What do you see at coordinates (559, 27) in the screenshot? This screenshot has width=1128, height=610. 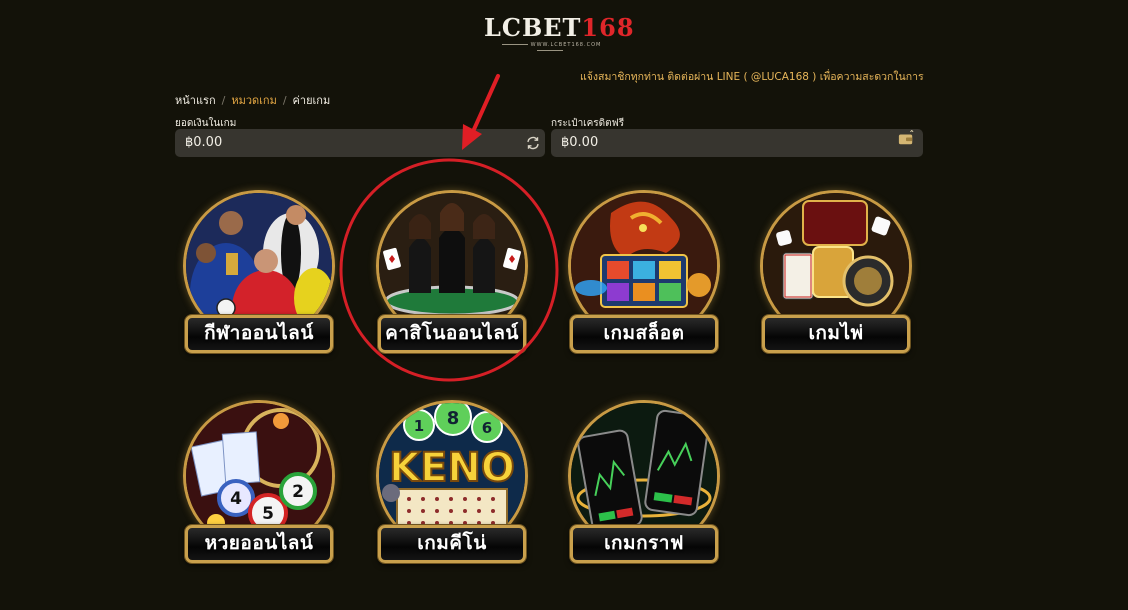 I see `logo-wordmark: LCBET168` at bounding box center [559, 27].